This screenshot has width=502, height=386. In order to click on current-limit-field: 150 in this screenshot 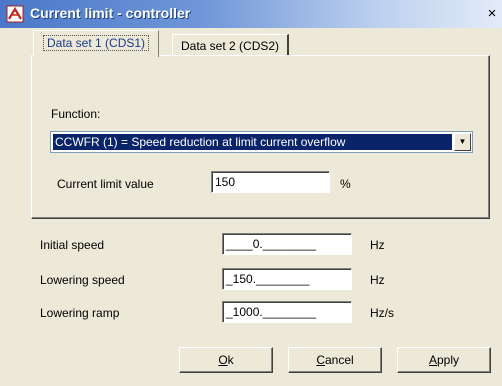, I will do `click(270, 182)`.